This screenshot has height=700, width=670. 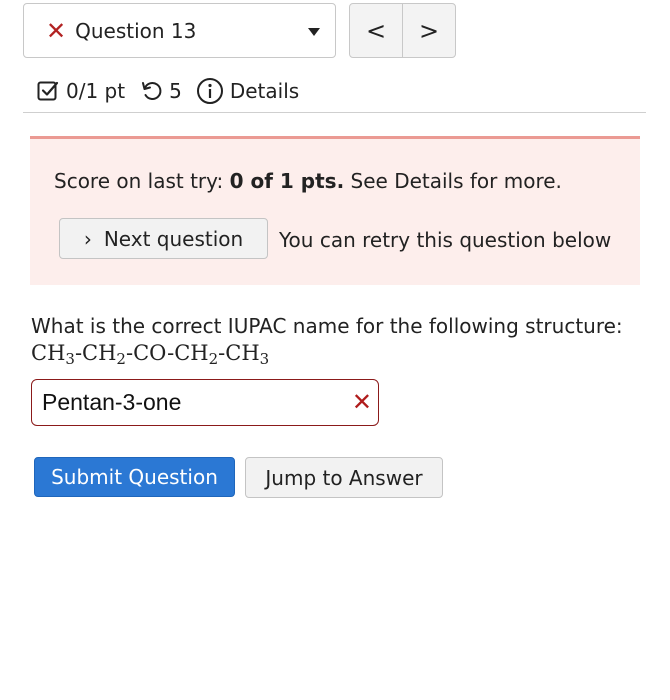 What do you see at coordinates (48, 91) in the screenshot?
I see `checkbox-icon` at bounding box center [48, 91].